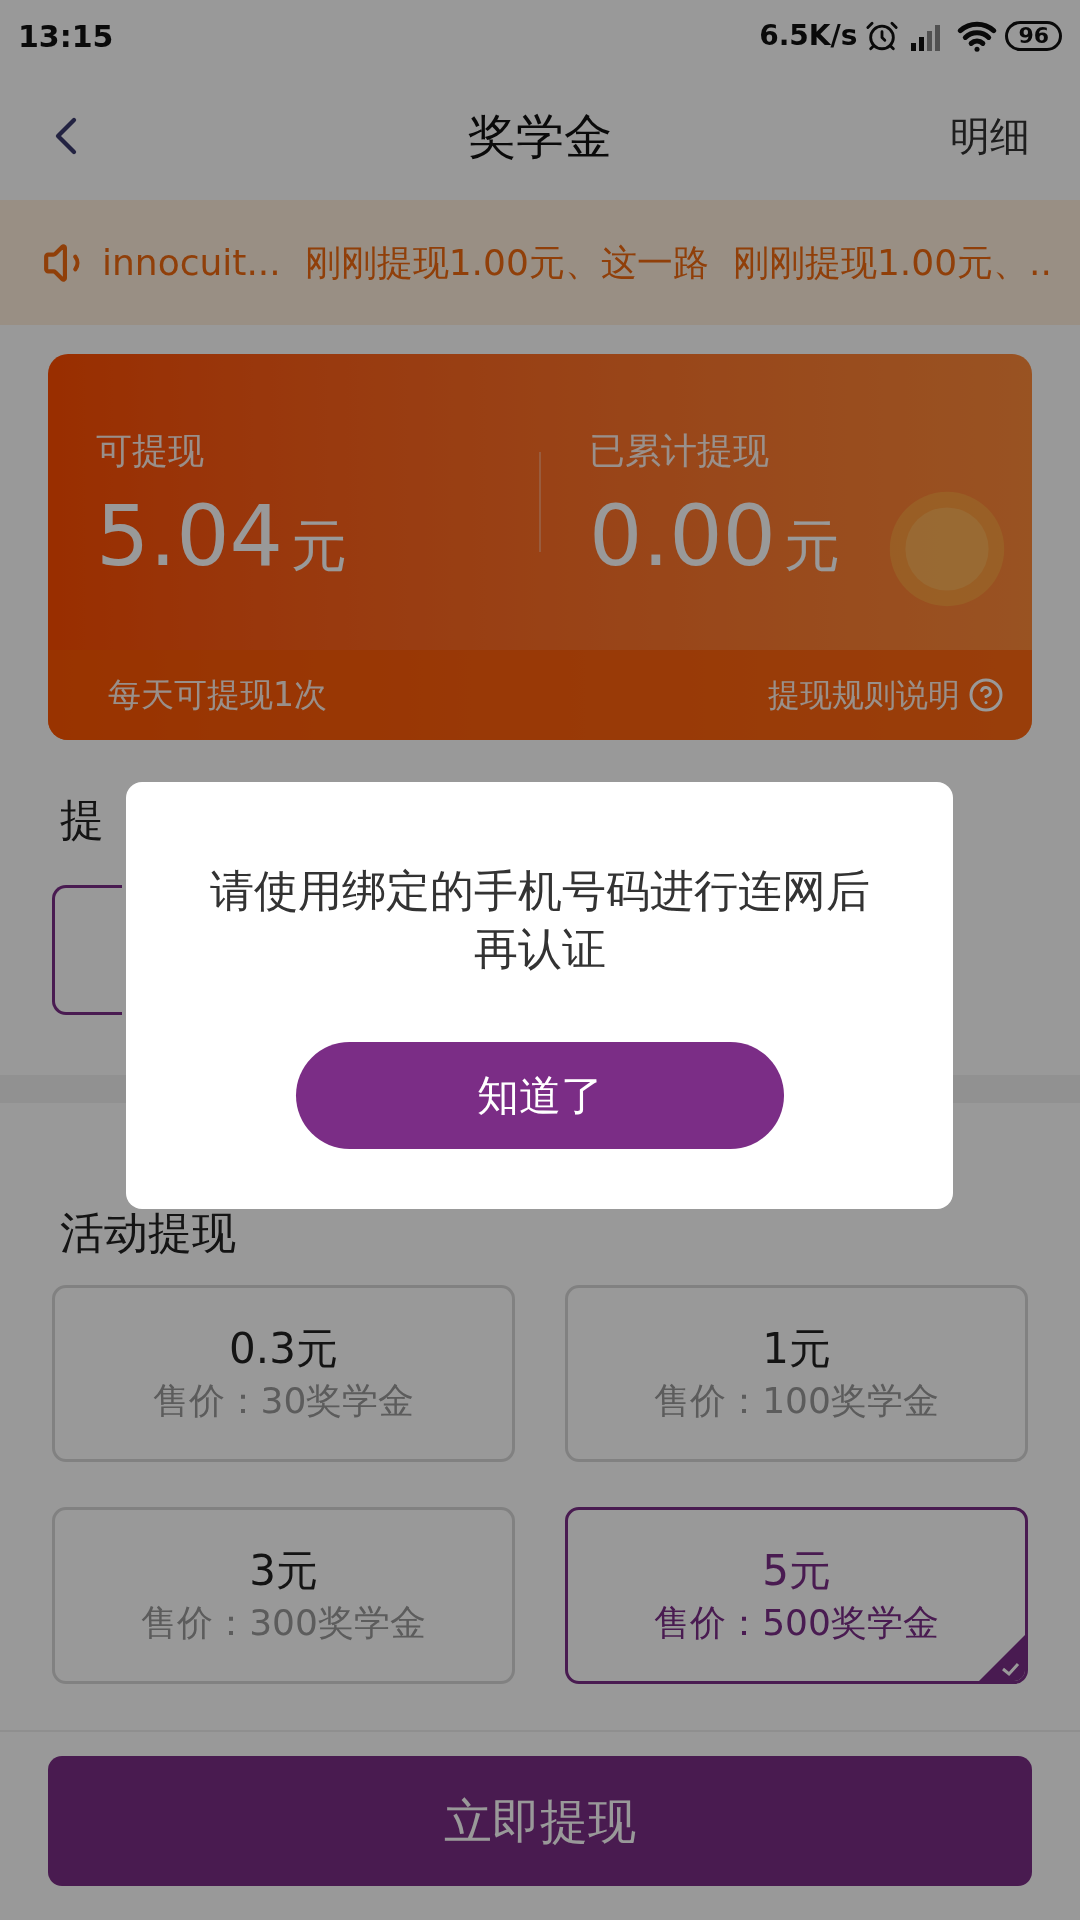  I want to click on battery-indicator: 96, so click(1033, 36).